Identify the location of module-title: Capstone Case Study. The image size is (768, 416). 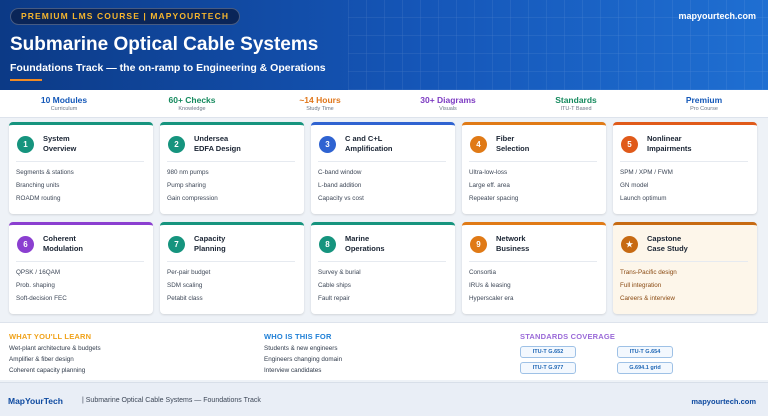
(667, 243).